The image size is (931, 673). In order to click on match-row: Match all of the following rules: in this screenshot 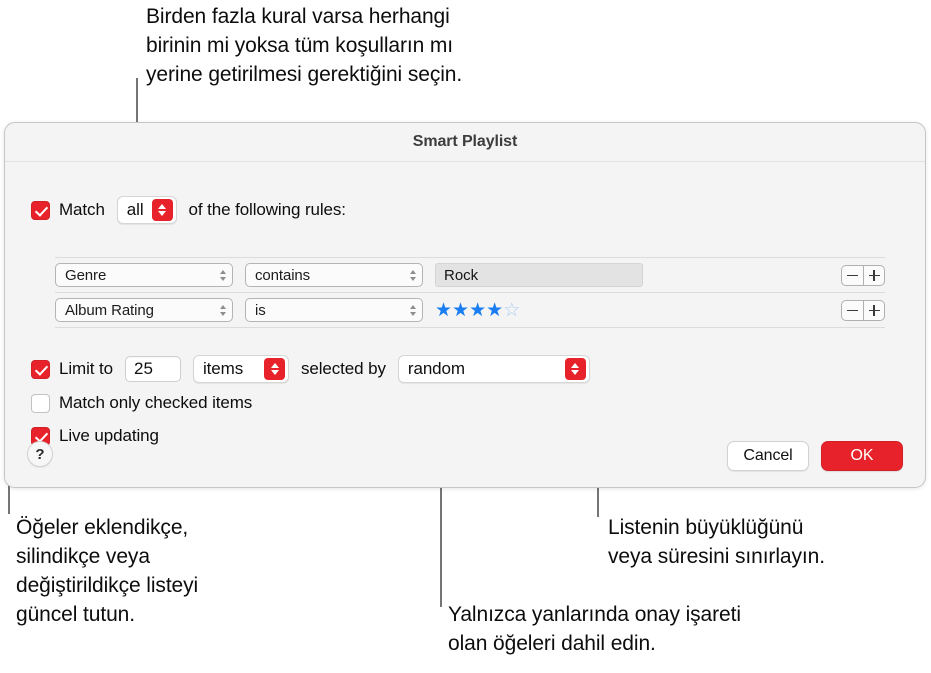, I will do `click(188, 210)`.